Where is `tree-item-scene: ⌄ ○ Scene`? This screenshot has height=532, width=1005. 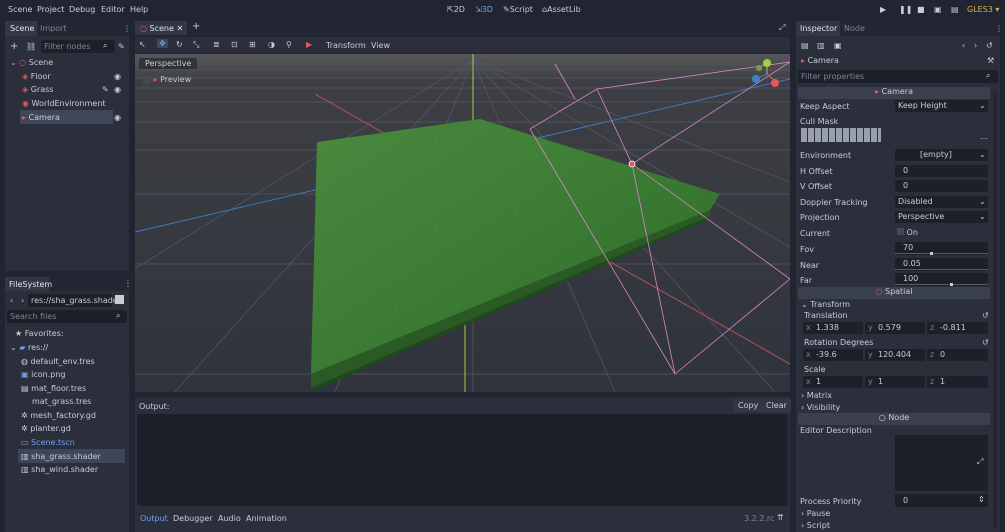
tree-item-scene: ⌄ ○ Scene is located at coordinates (69, 64).